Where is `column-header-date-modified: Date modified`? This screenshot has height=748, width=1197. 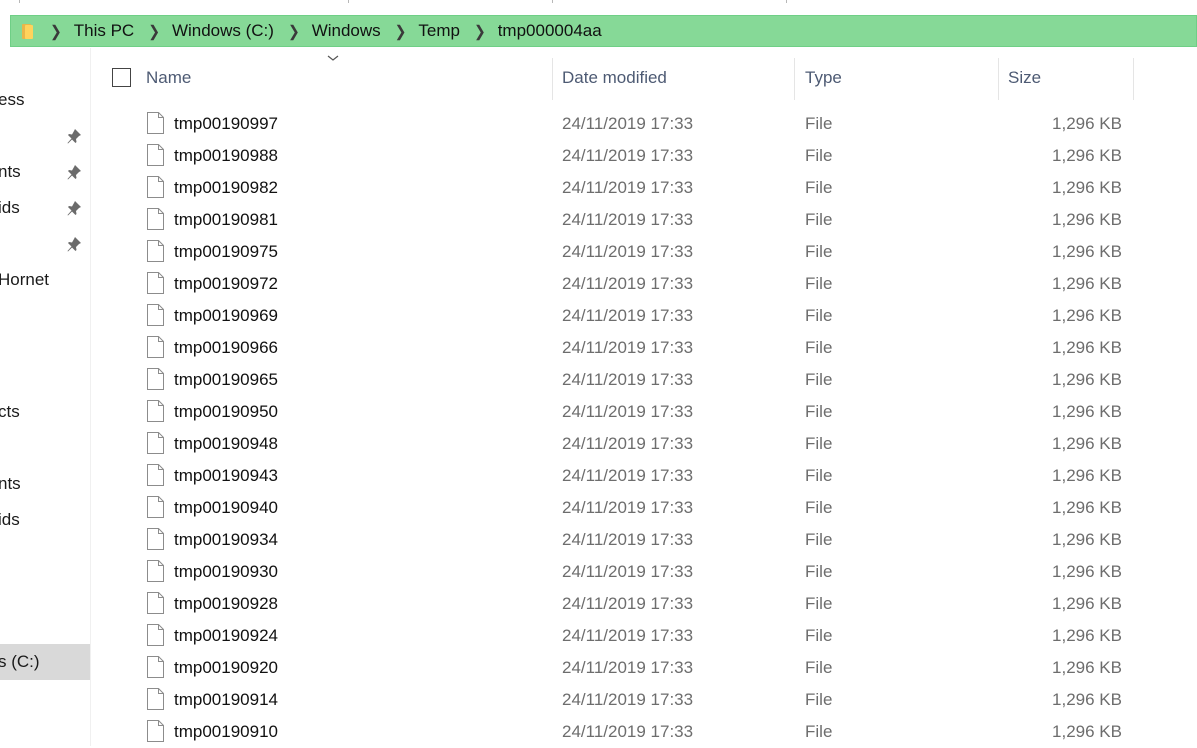
column-header-date-modified: Date modified is located at coordinates (614, 78).